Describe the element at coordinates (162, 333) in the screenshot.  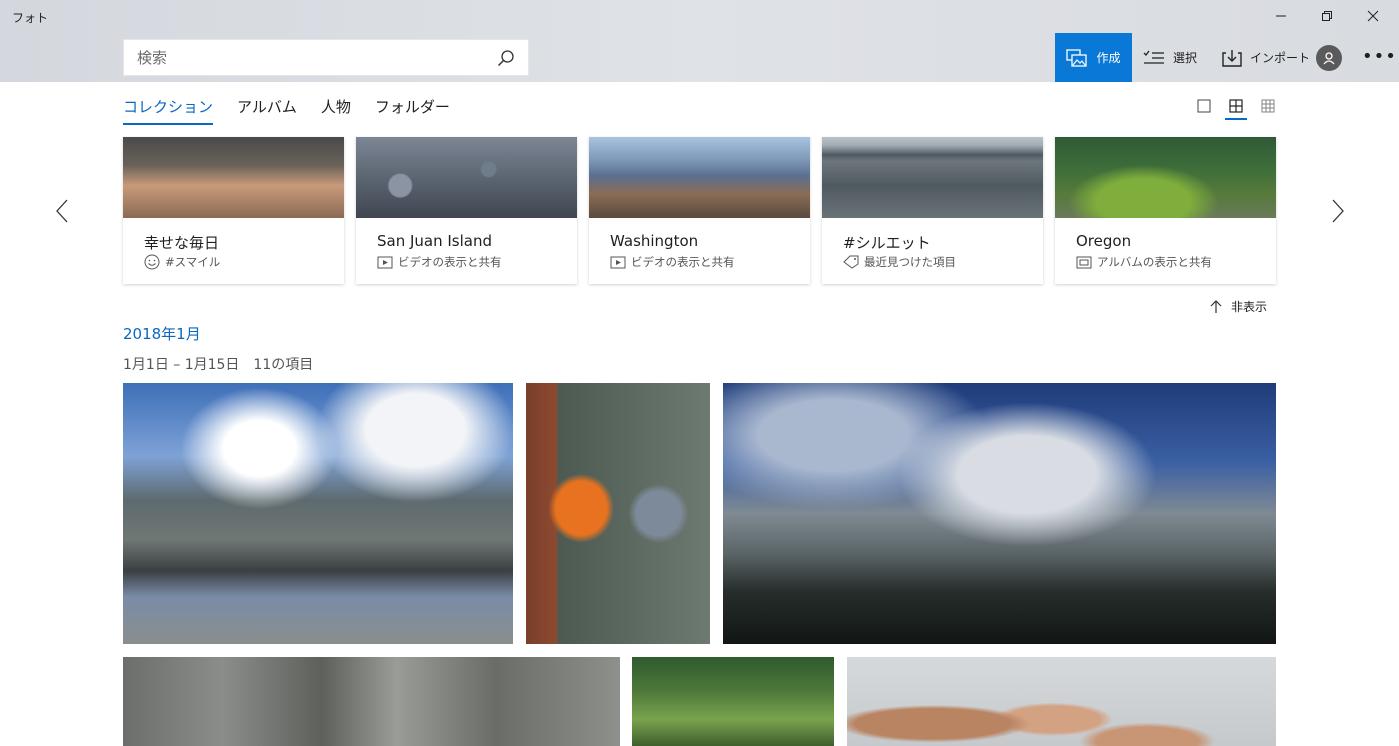
I see `month-heading: 2018年1月` at that location.